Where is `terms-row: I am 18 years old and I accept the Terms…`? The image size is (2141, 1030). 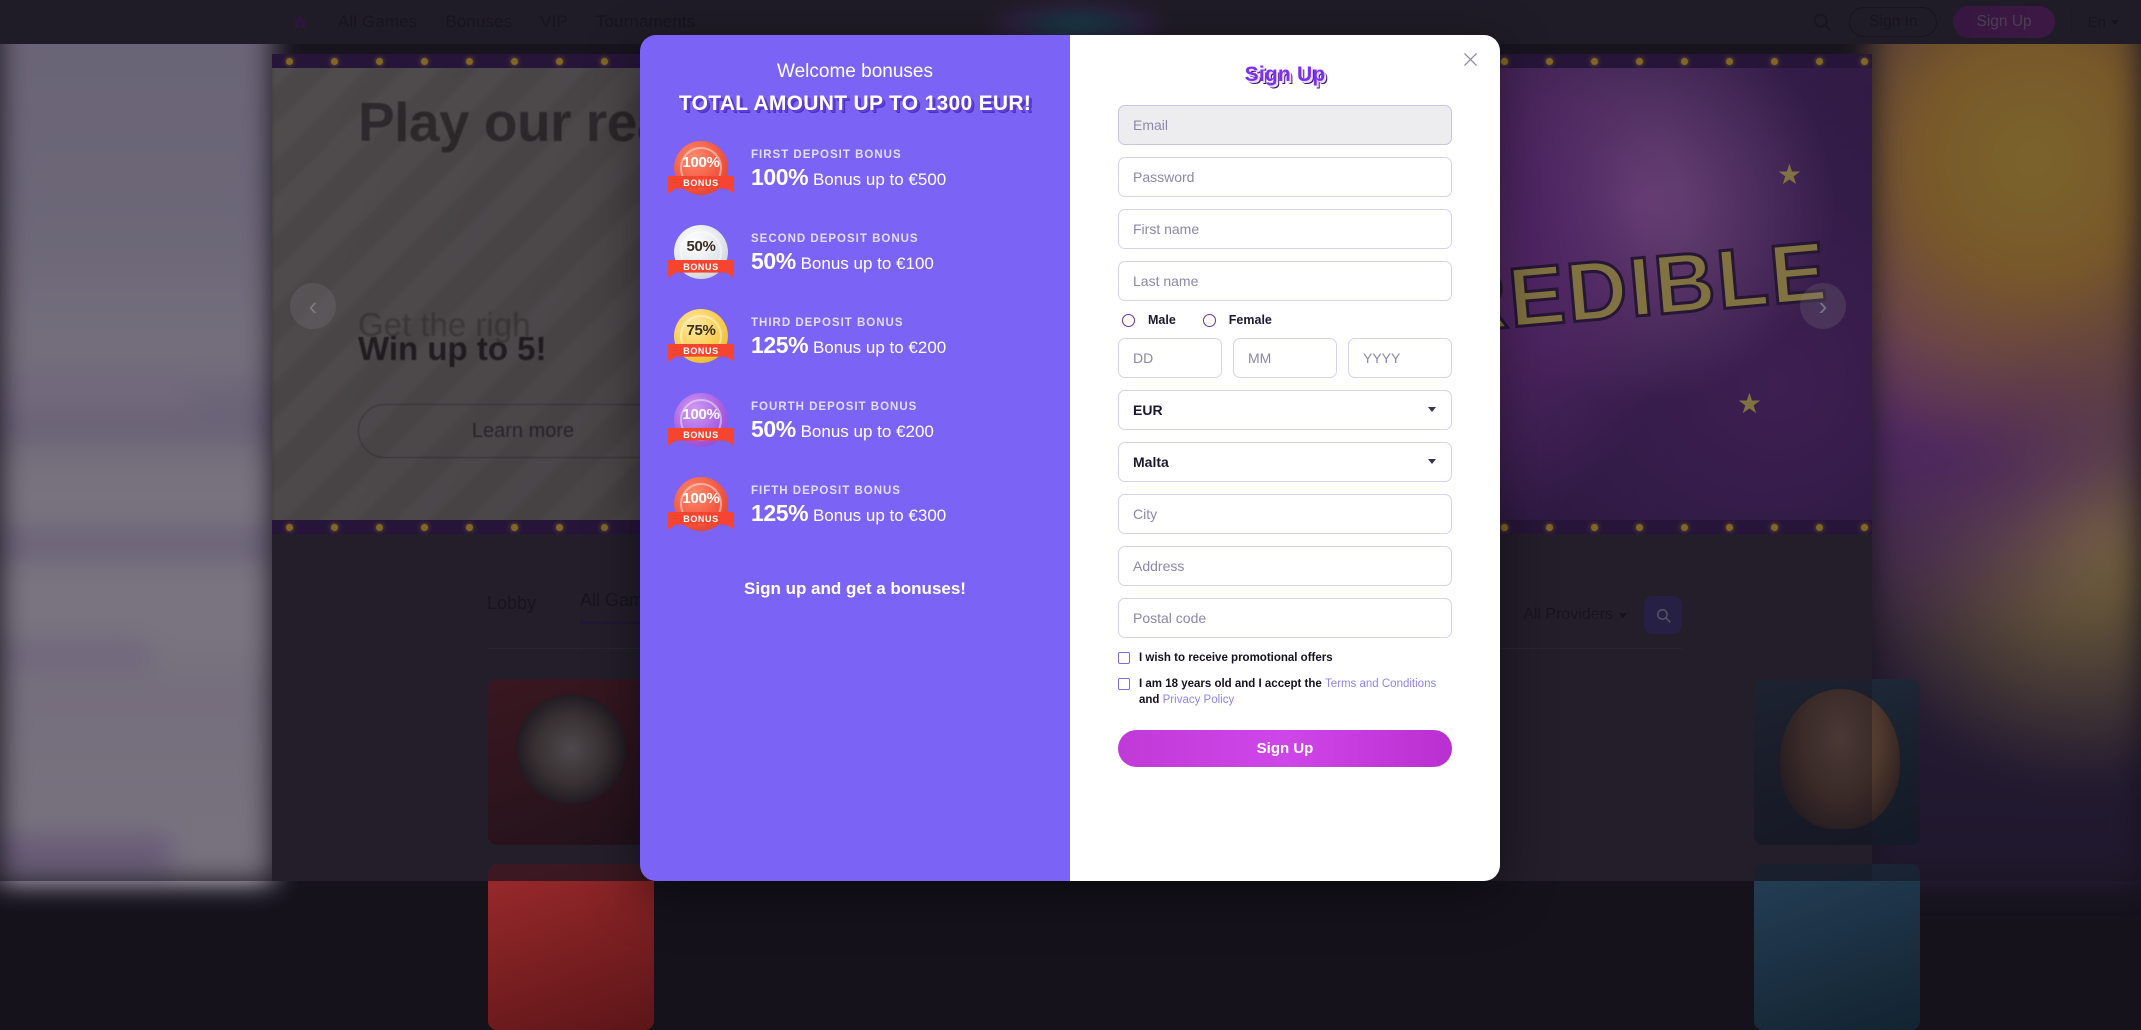
terms-row: I am 18 years old and I accept the Terms… is located at coordinates (1285, 692).